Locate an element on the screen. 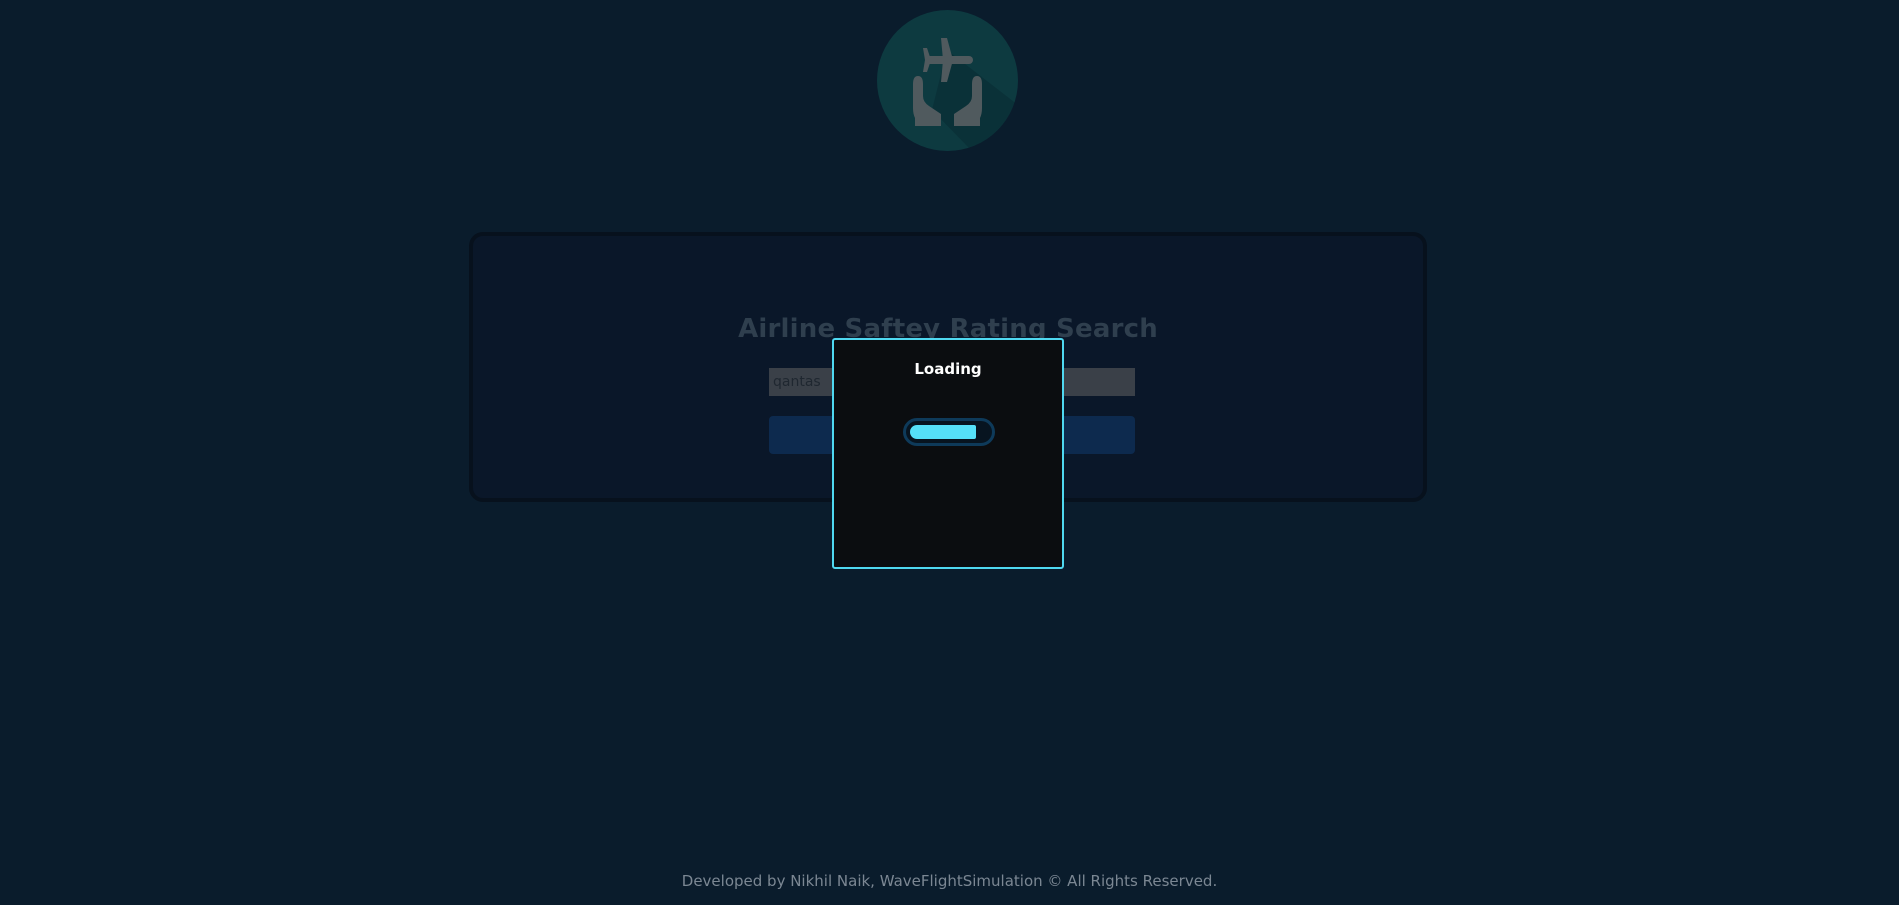 The image size is (1899, 905). loading-dialog: Loading is located at coordinates (948, 453).